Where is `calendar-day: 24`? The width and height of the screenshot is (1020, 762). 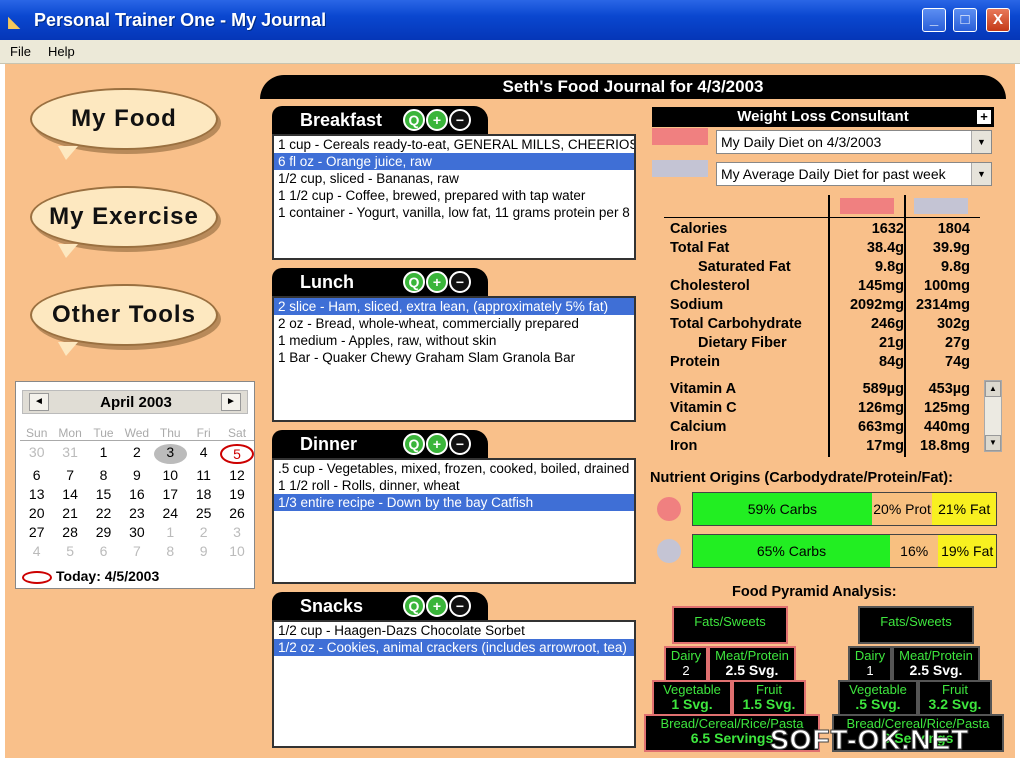 calendar-day: 24 is located at coordinates (170, 513).